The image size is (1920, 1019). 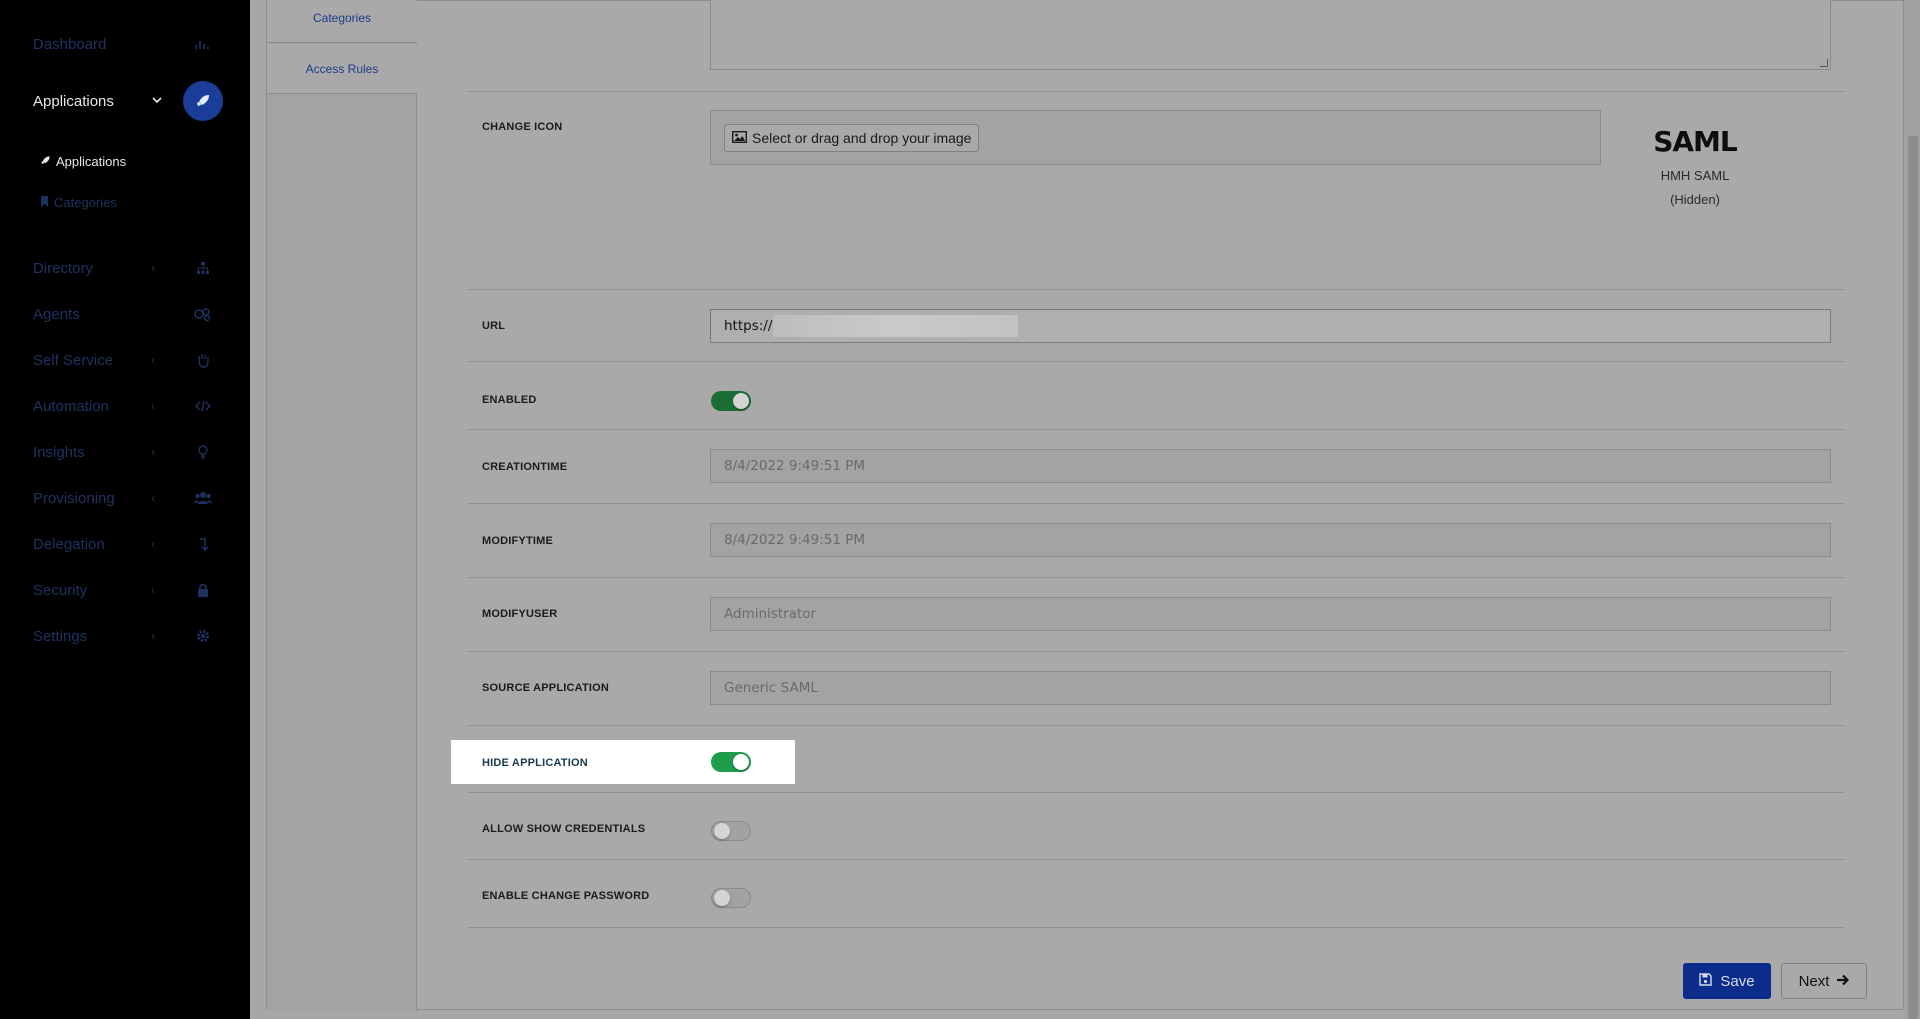 What do you see at coordinates (546, 688) in the screenshot?
I see `source-application-label: SOURCE APPLICATION` at bounding box center [546, 688].